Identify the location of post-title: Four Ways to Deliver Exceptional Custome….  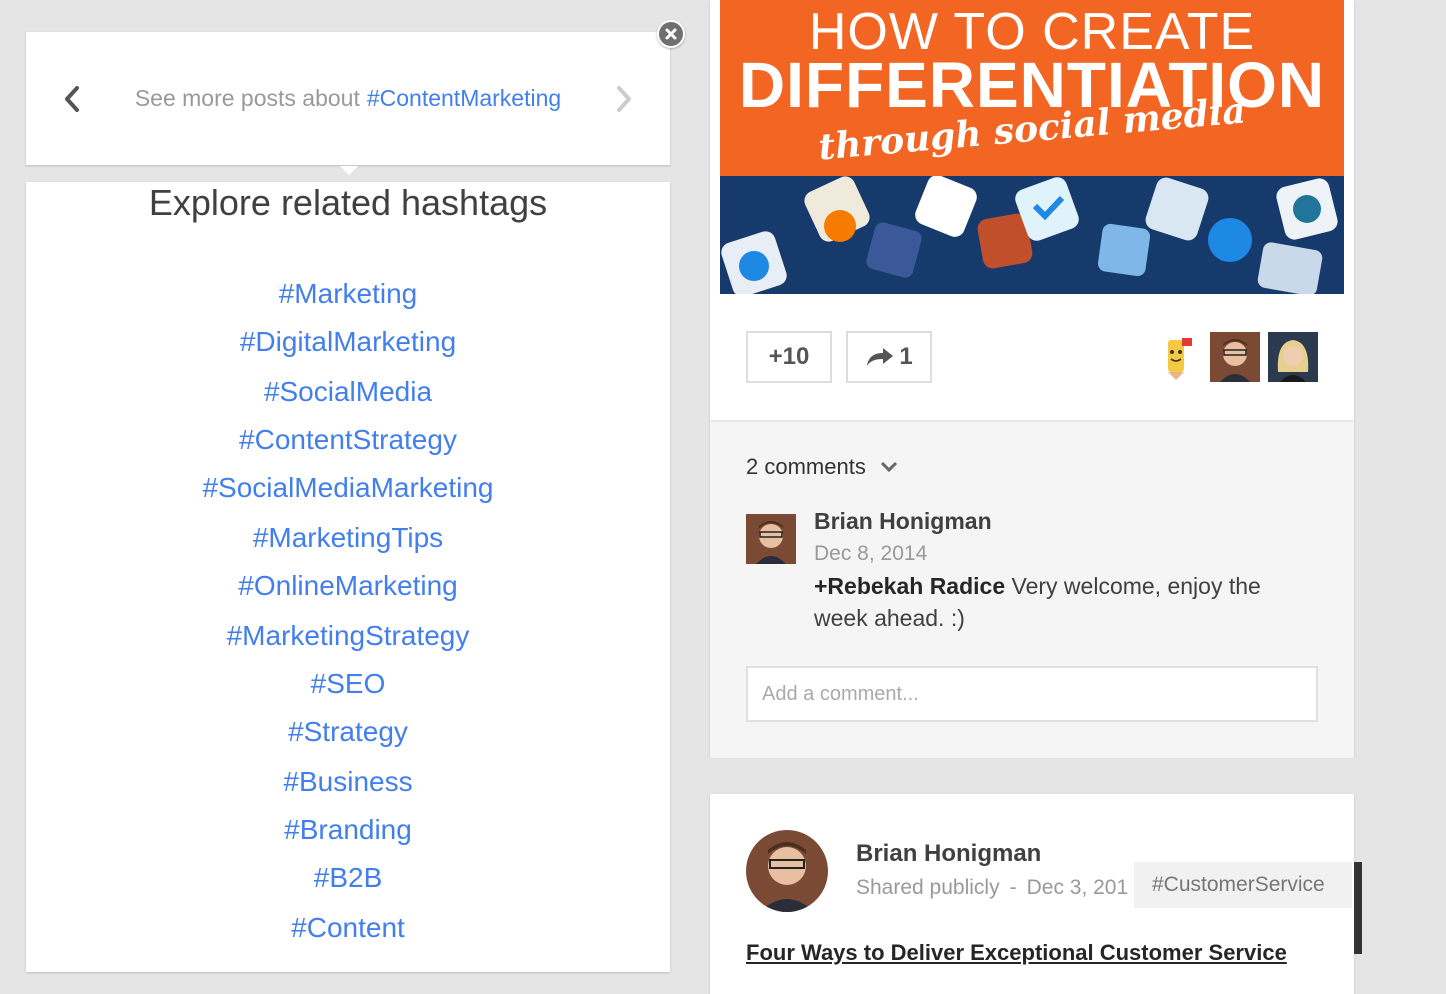
(1016, 953).